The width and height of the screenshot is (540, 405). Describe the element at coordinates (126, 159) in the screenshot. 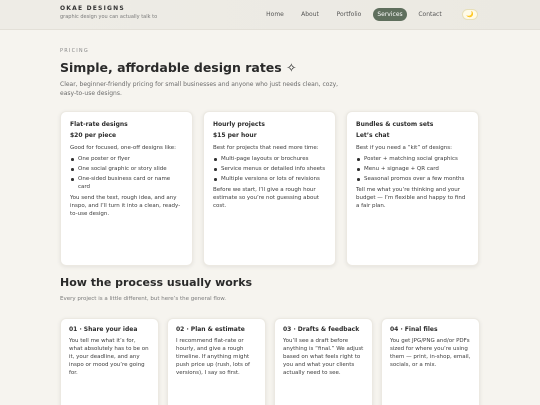

I see `list-item: One poster or flyer` at that location.